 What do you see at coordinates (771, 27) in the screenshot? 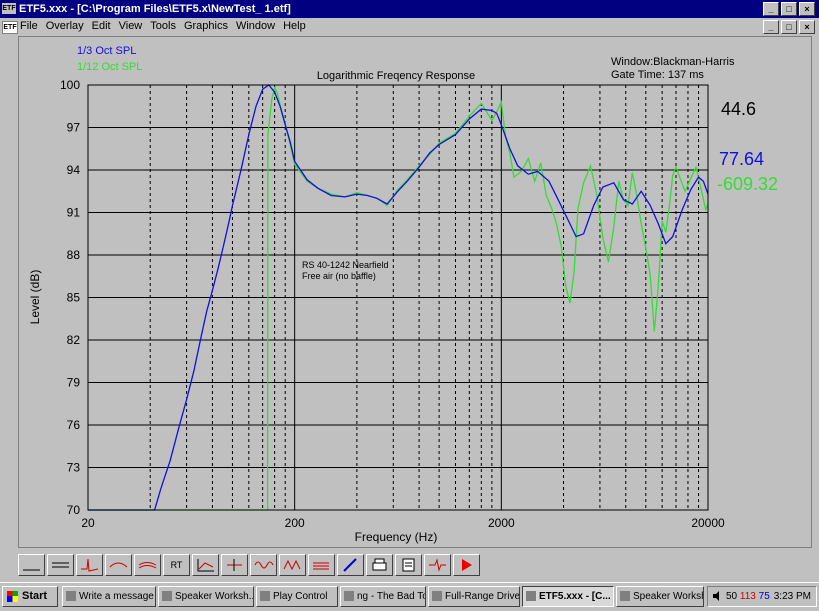
I see `doc-minimize-button: _` at bounding box center [771, 27].